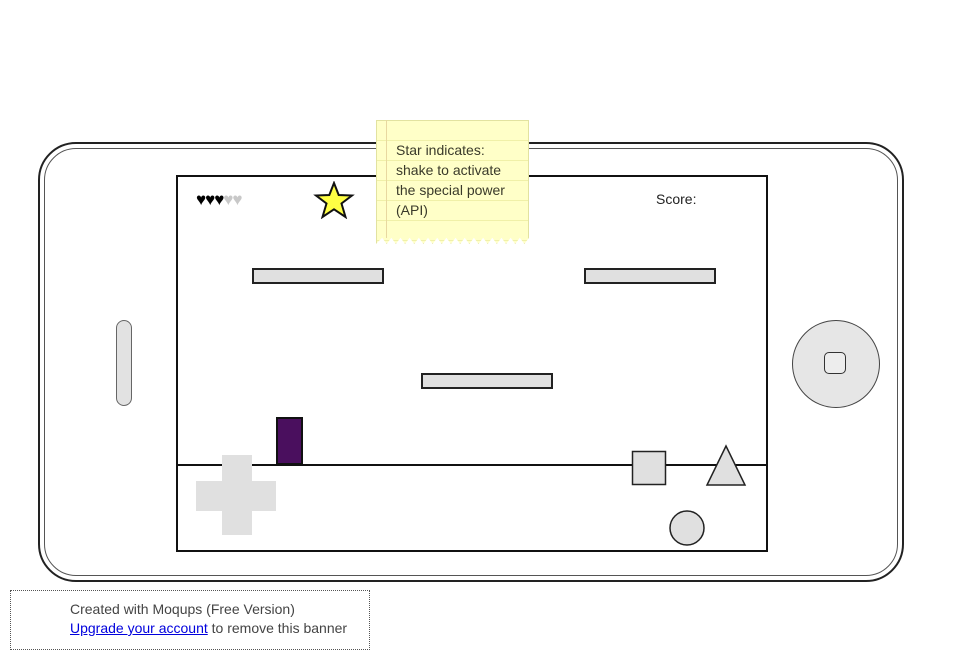 This screenshot has height=660, width=960. I want to click on triangle-button-icon, so click(726, 466).